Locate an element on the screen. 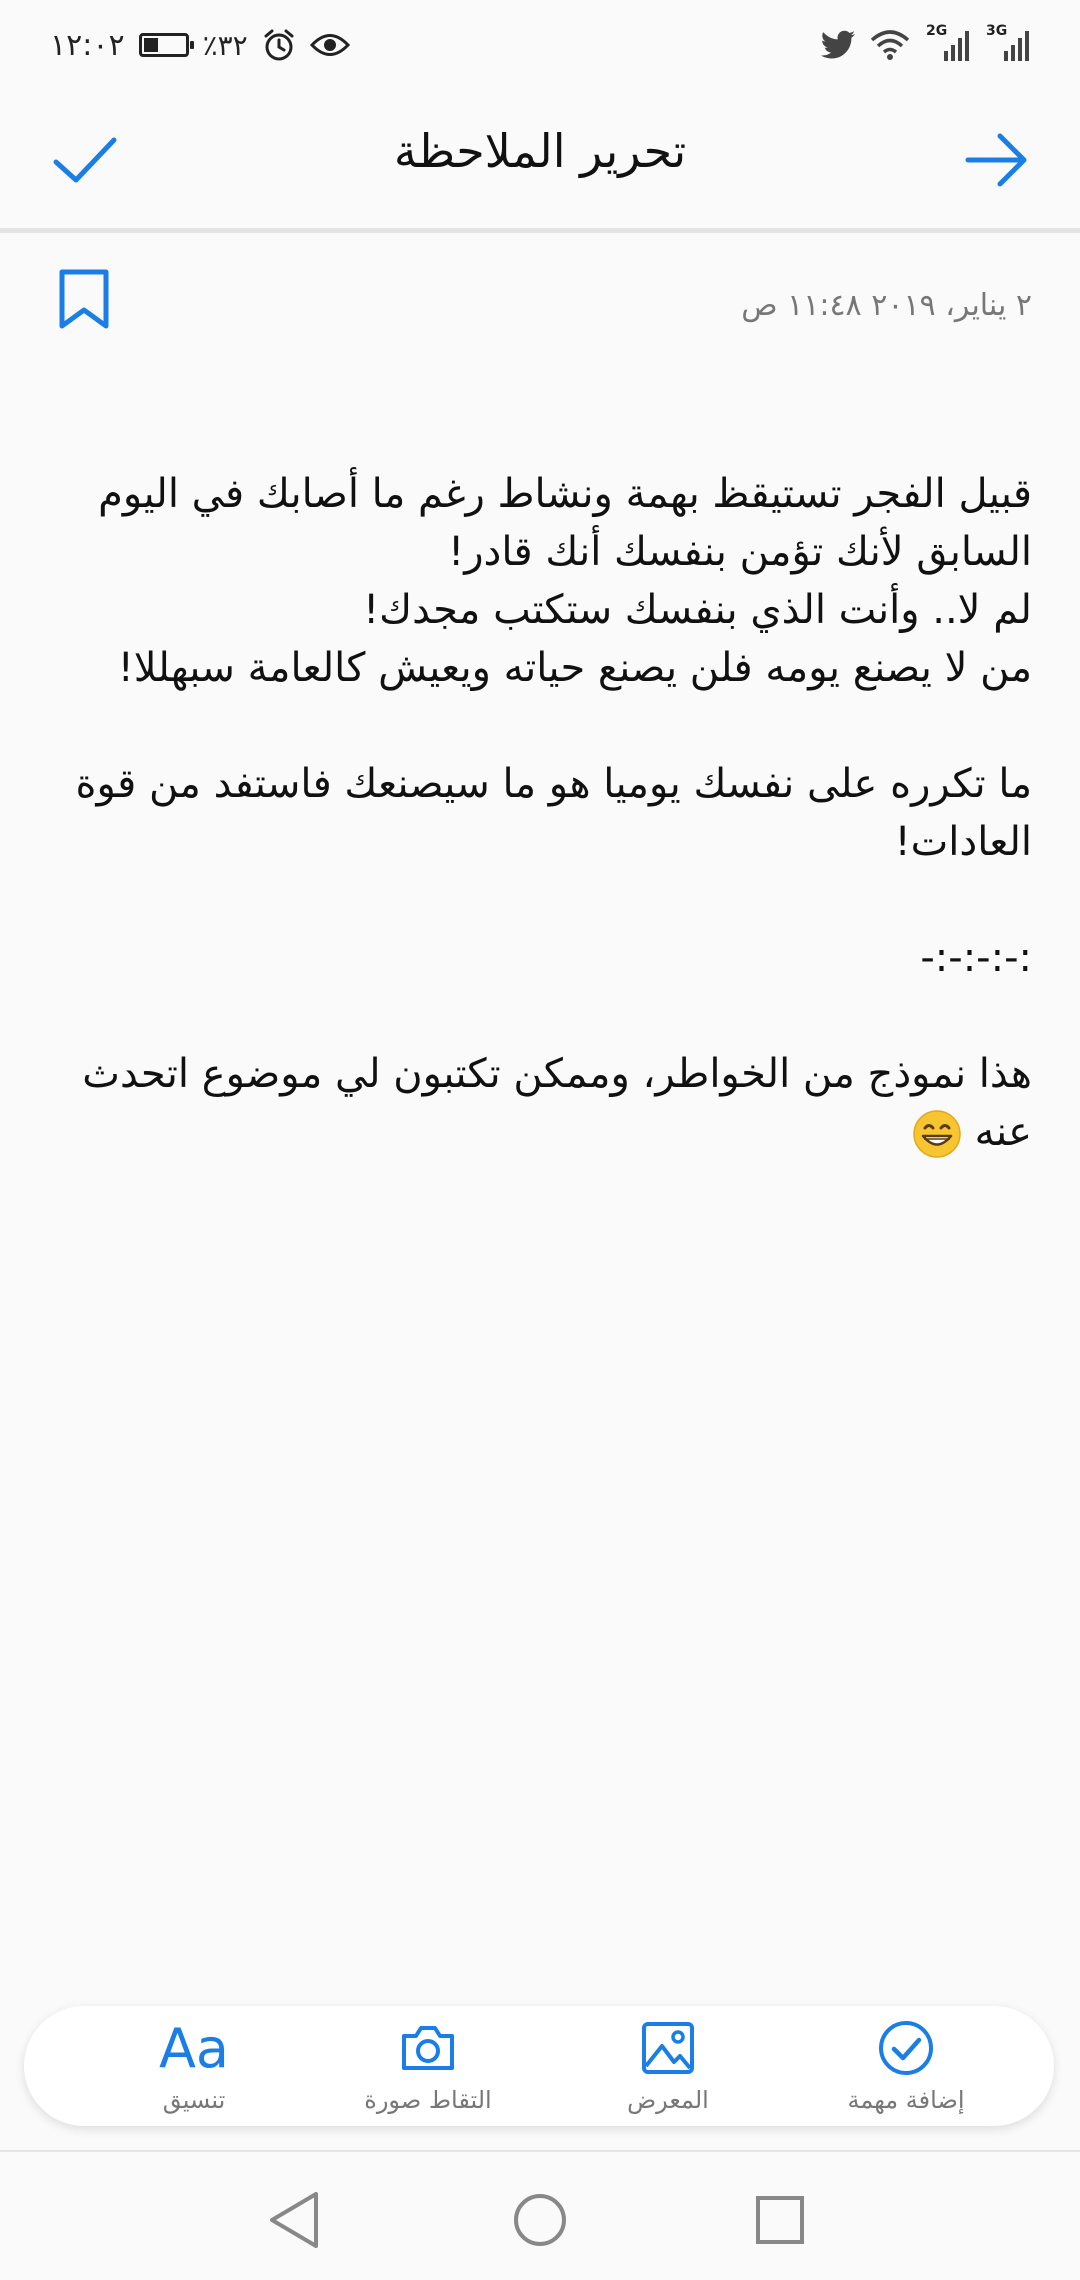  bookmark-icon is located at coordinates (84, 299).